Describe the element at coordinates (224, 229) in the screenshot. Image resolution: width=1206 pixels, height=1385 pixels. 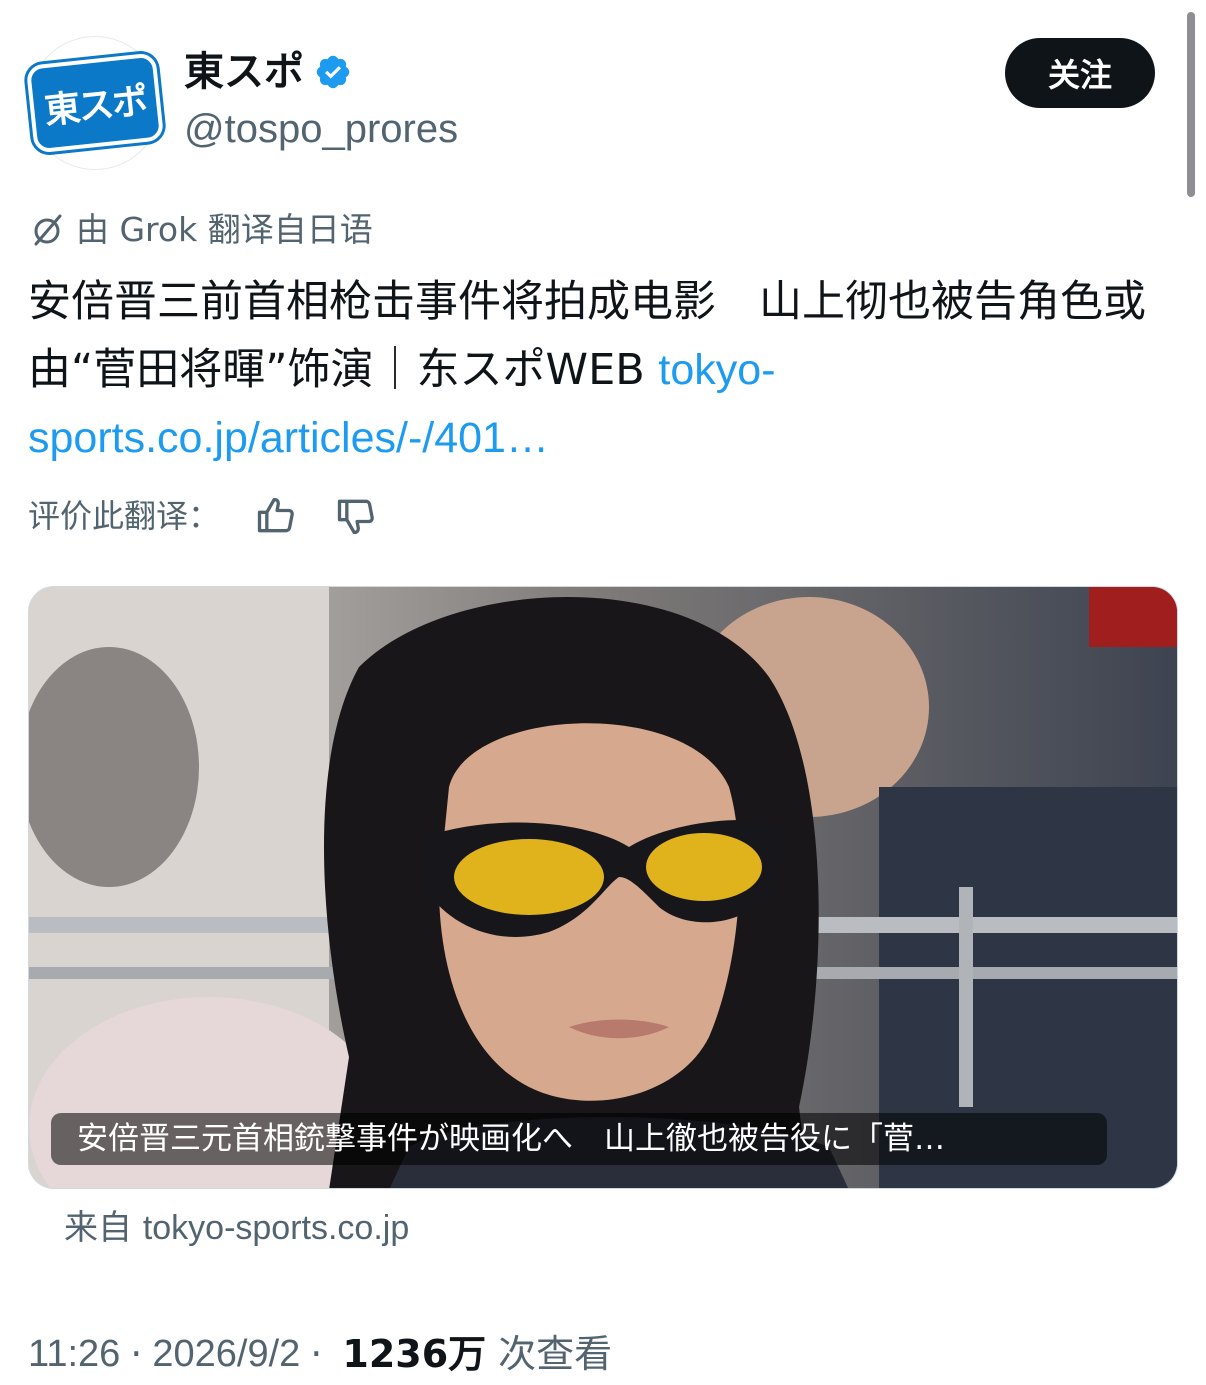
I see `translation-label: 由 Grok 翻译自日语` at that location.